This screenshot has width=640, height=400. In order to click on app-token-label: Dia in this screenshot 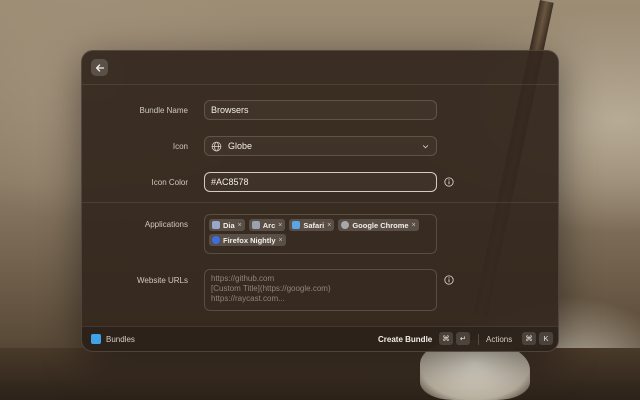, I will do `click(229, 225)`.